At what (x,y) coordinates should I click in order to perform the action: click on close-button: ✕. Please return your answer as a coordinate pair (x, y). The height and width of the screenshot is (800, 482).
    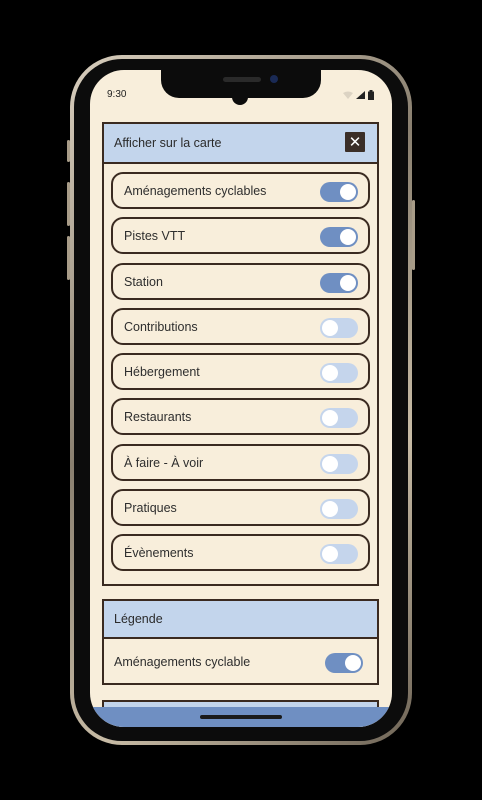
    Looking at the image, I should click on (355, 142).